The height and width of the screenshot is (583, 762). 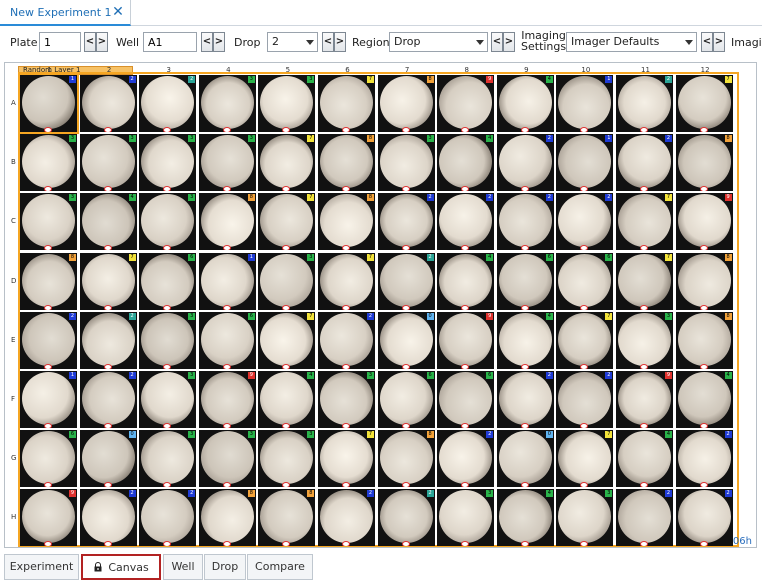 What do you see at coordinates (219, 42) in the screenshot?
I see `well-next-button: >` at bounding box center [219, 42].